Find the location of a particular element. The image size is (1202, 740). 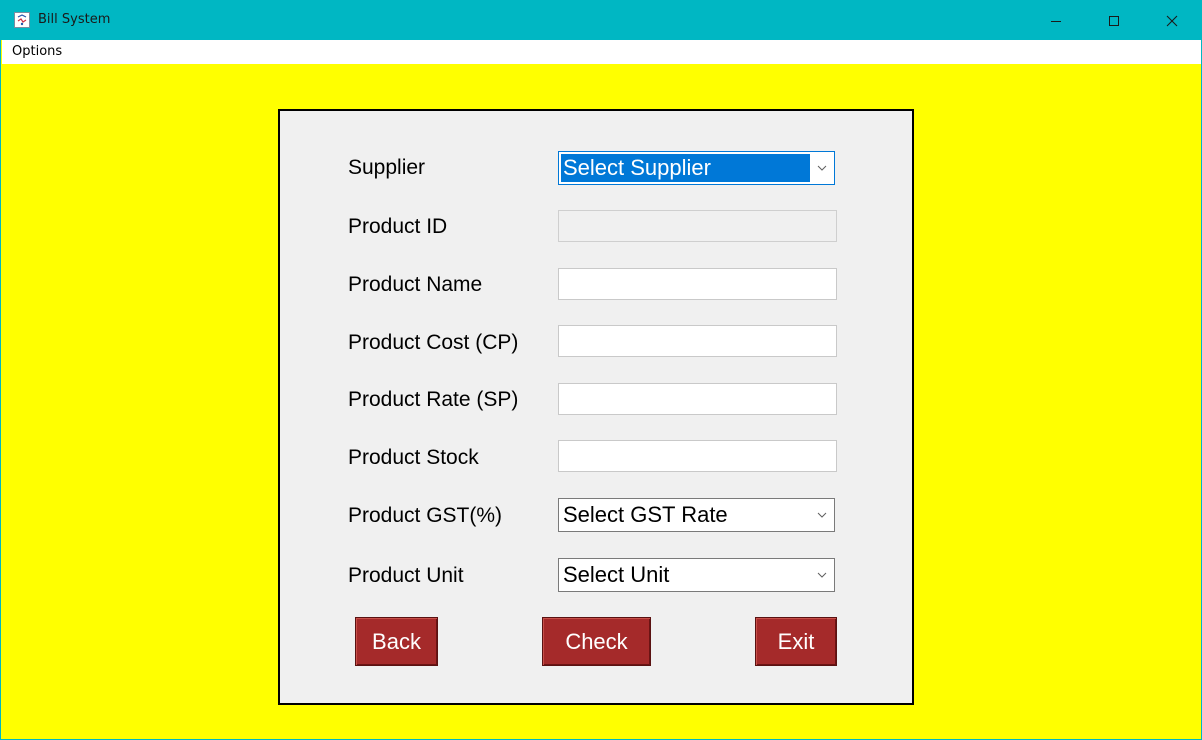

back-button: Back is located at coordinates (396, 641).